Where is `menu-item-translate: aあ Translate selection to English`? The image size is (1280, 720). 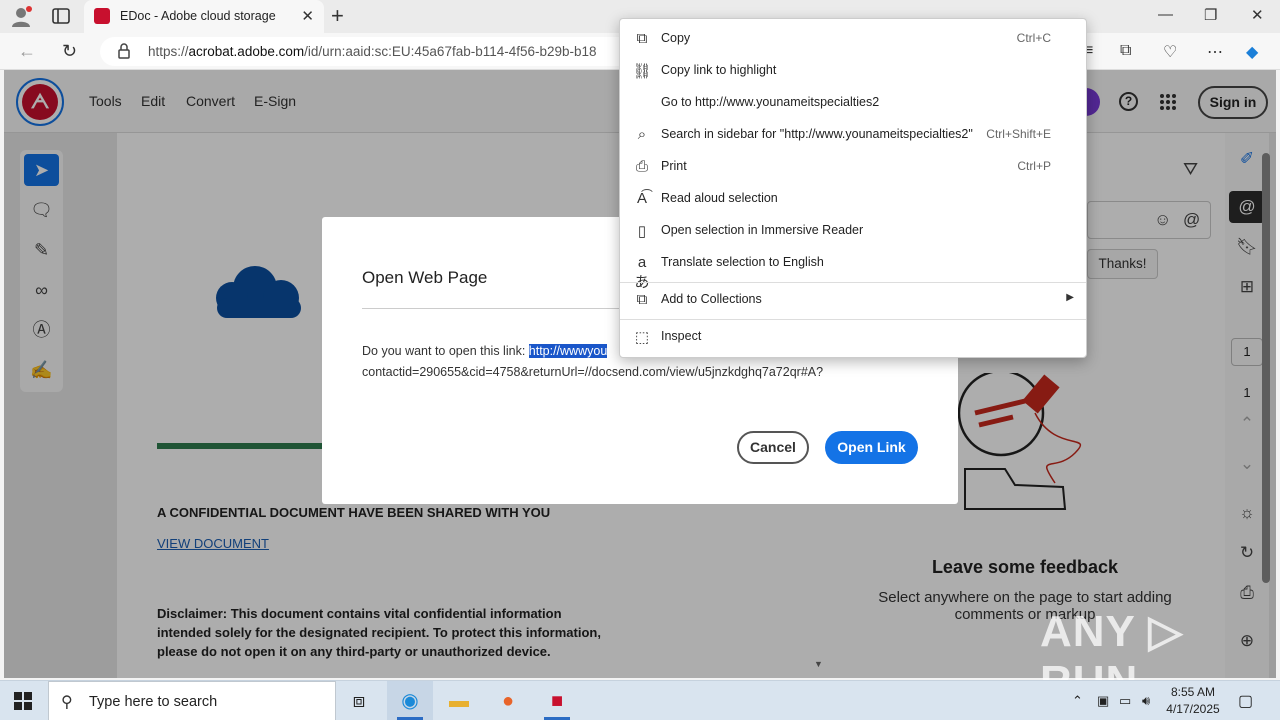
menu-item-translate: aあ Translate selection to English is located at coordinates (853, 269).